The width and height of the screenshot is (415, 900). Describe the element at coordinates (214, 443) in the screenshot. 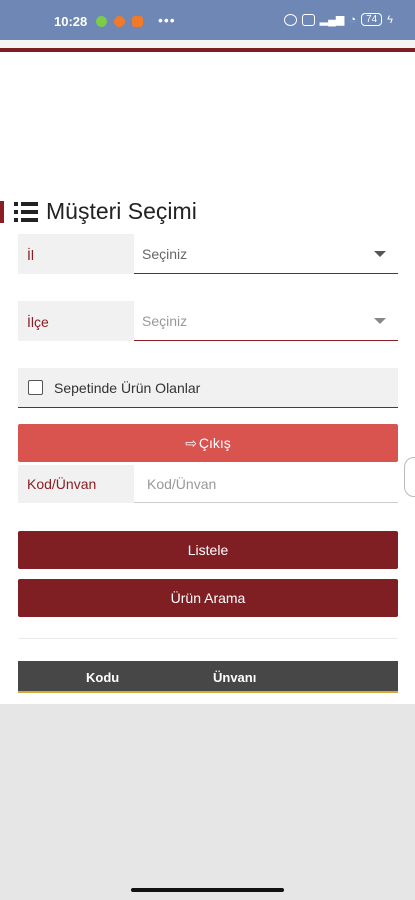

I see `exit-button-label: Çıkış` at that location.